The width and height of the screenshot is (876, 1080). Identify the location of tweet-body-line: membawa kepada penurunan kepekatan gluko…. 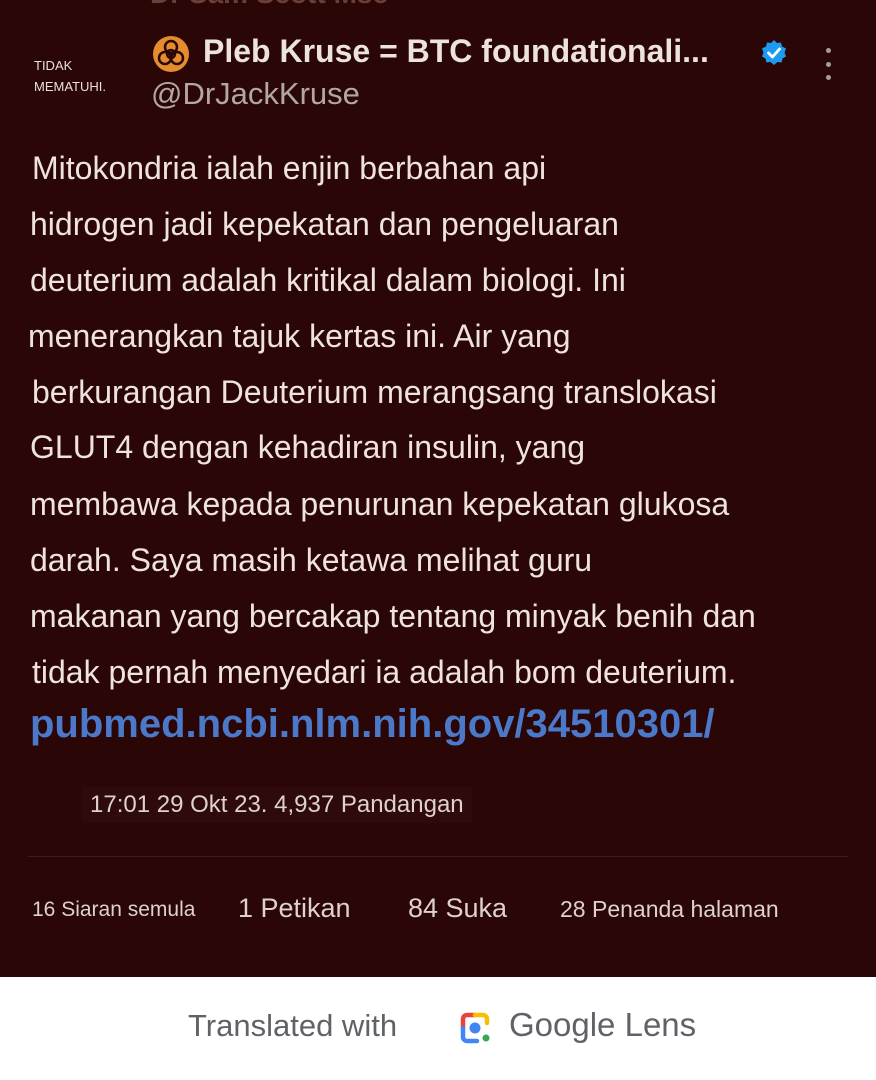
(380, 504).